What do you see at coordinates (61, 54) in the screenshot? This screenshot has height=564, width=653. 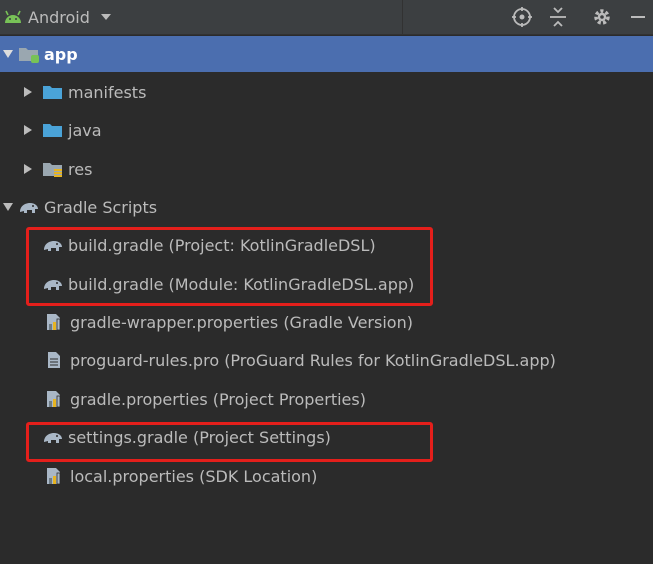 I see `tree-item-label: app` at bounding box center [61, 54].